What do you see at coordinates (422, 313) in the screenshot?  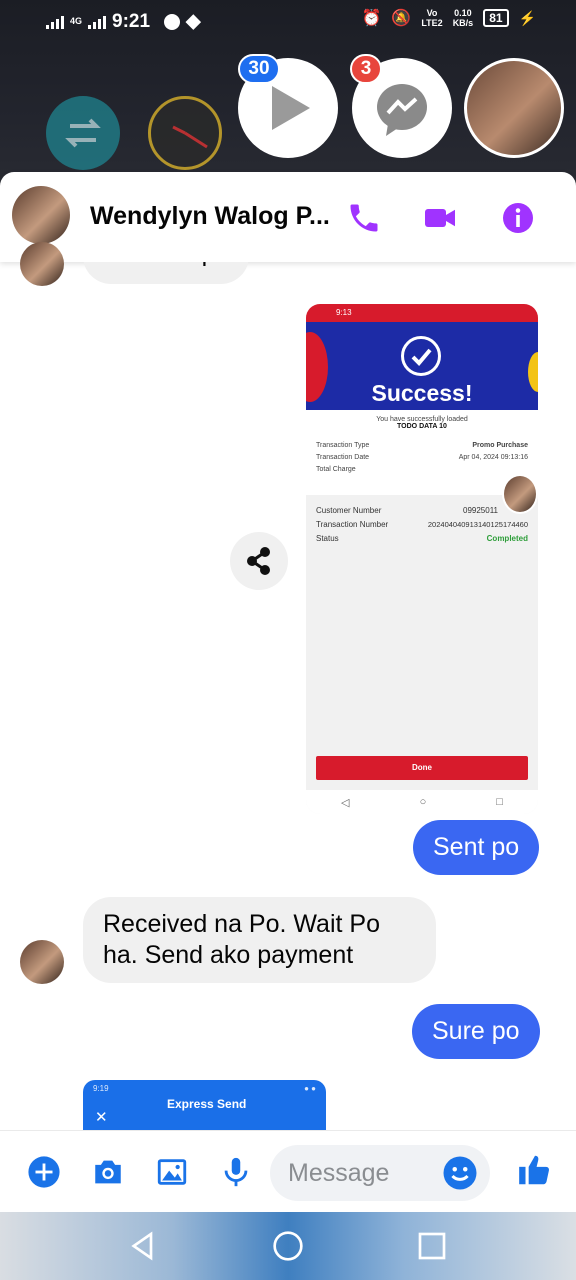 I see `receipt-status-bar: 9:13` at bounding box center [422, 313].